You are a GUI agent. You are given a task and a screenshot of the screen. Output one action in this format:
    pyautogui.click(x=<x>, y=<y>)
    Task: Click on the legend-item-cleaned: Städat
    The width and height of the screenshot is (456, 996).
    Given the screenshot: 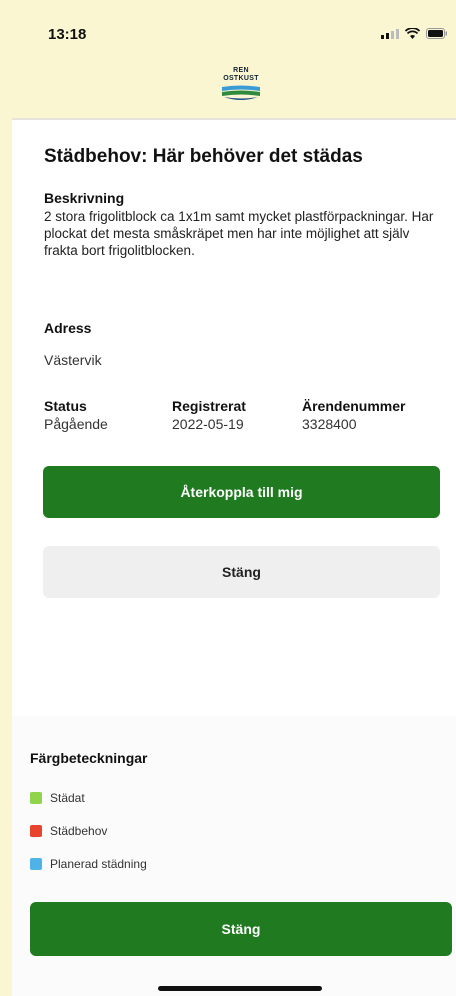 What is the action you would take?
    pyautogui.click(x=57, y=798)
    